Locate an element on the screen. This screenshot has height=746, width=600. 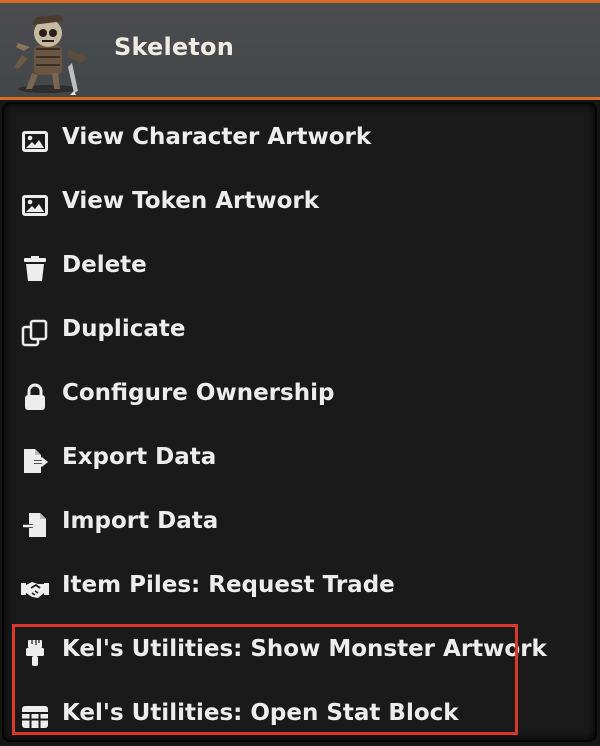
paintbrush-icon is located at coordinates (35, 653).